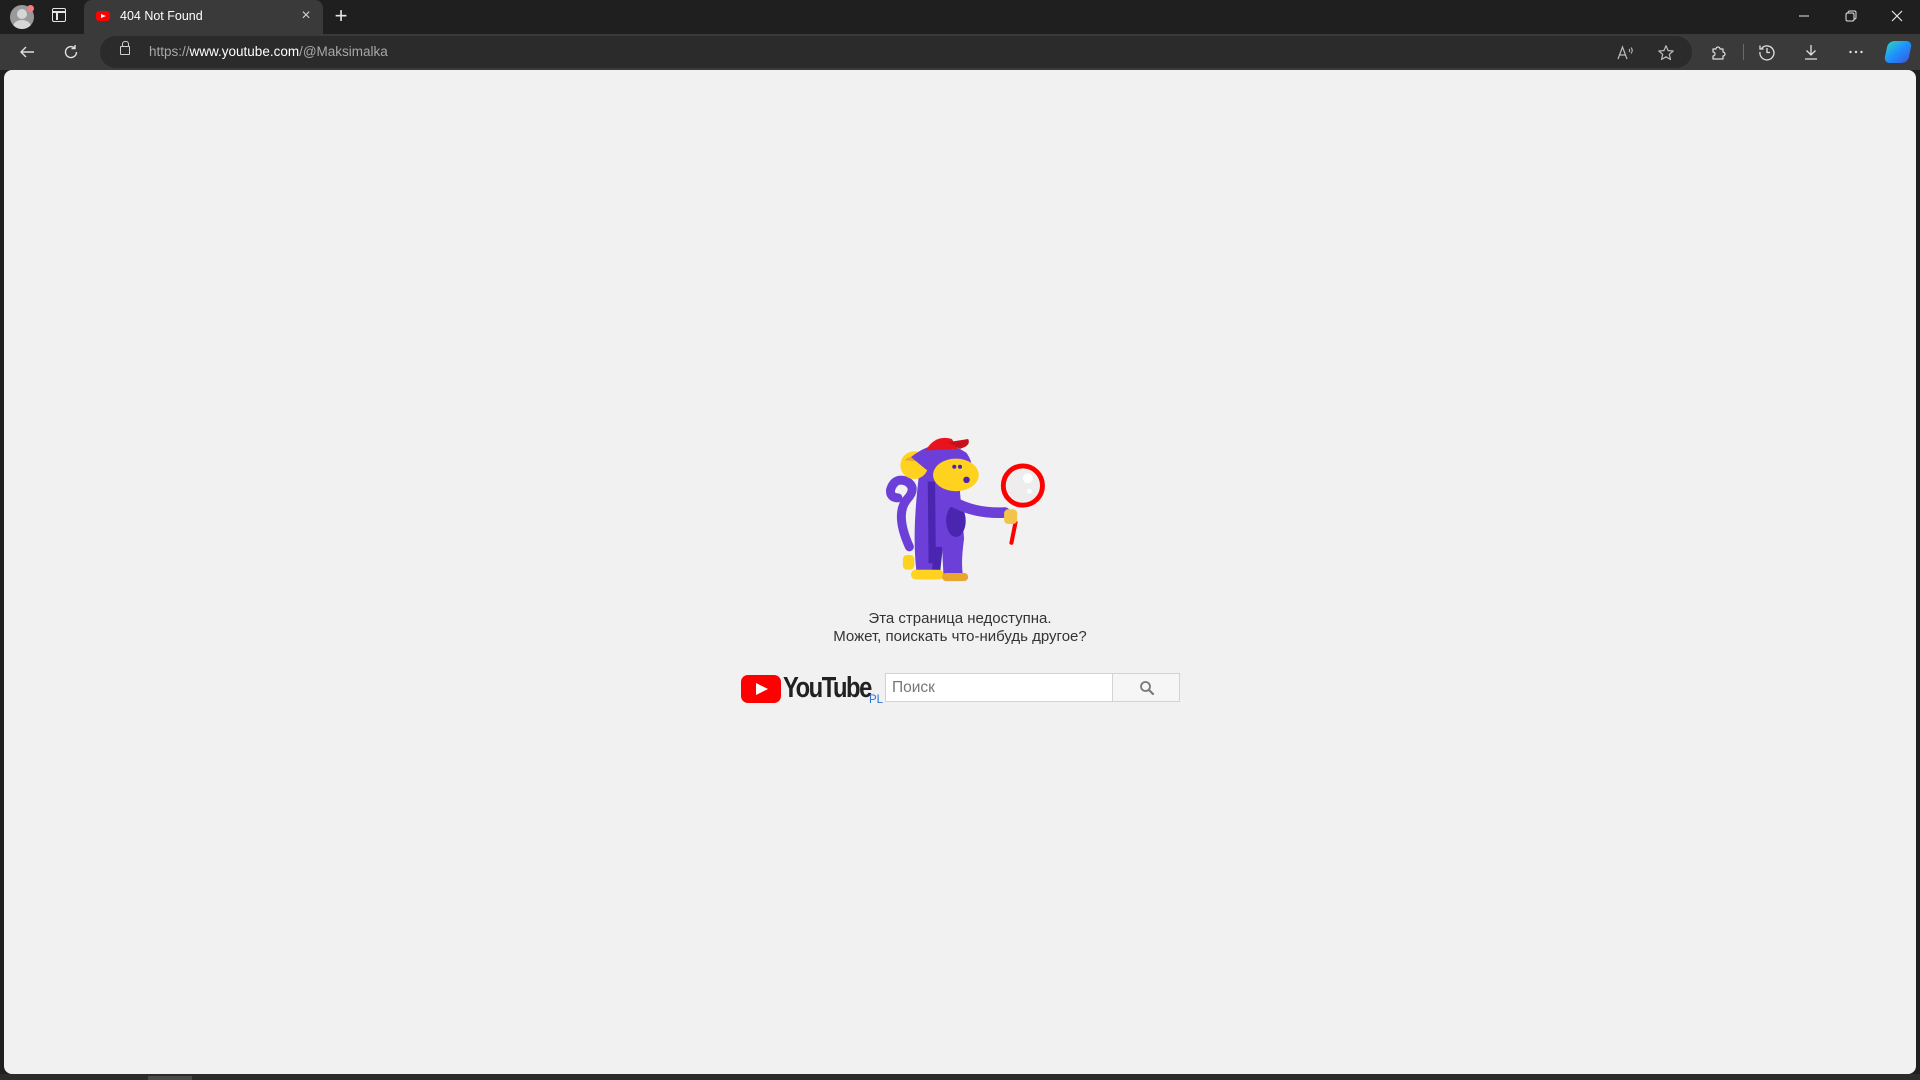 This screenshot has width=1920, height=1080. I want to click on search-icon, so click(1147, 688).